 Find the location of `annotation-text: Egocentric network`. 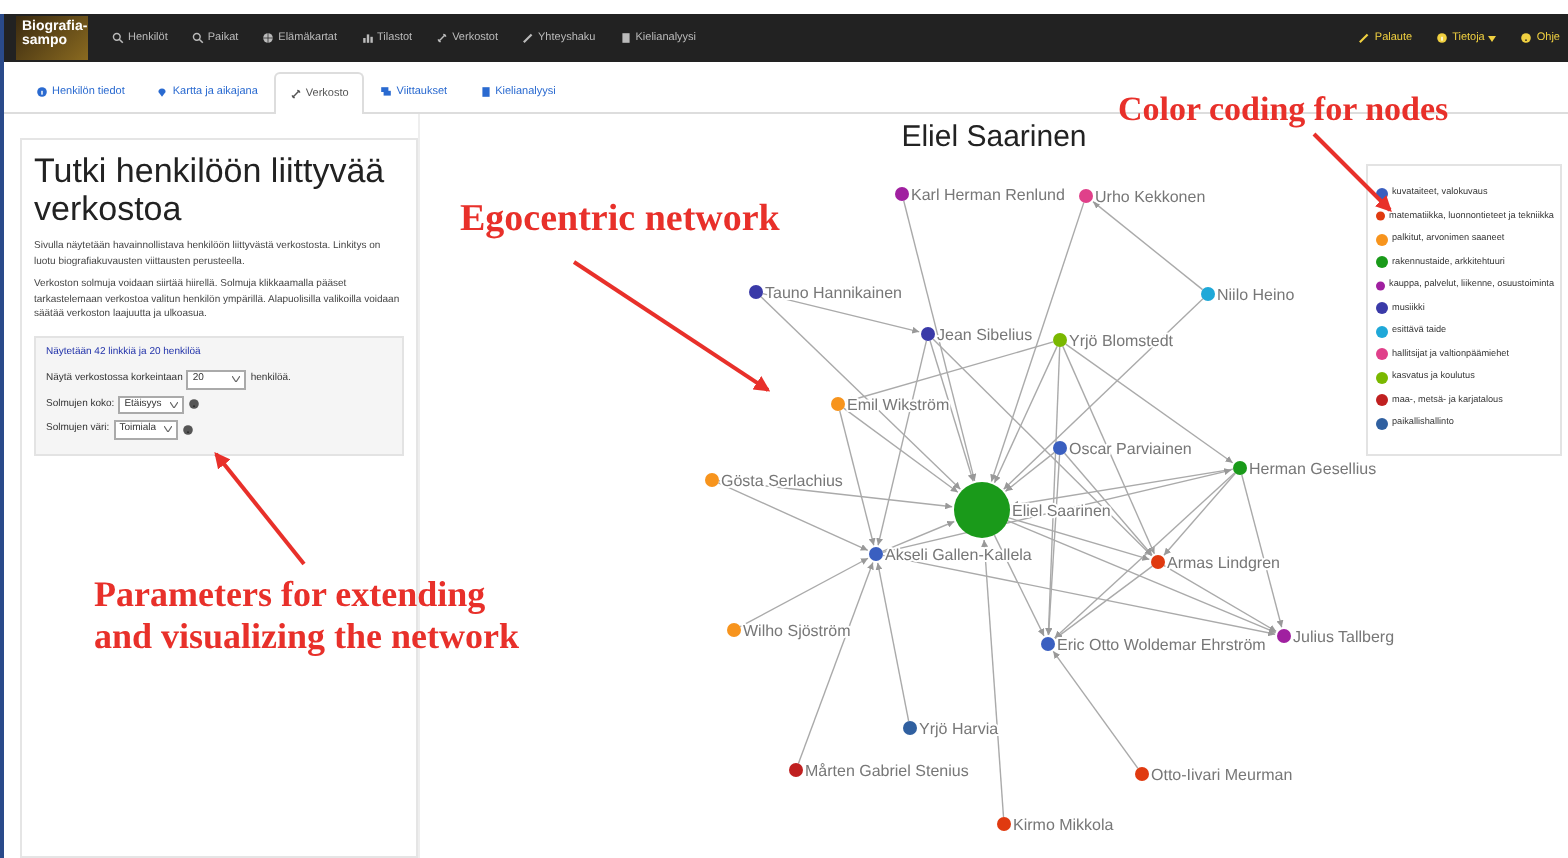

annotation-text: Egocentric network is located at coordinates (620, 220).